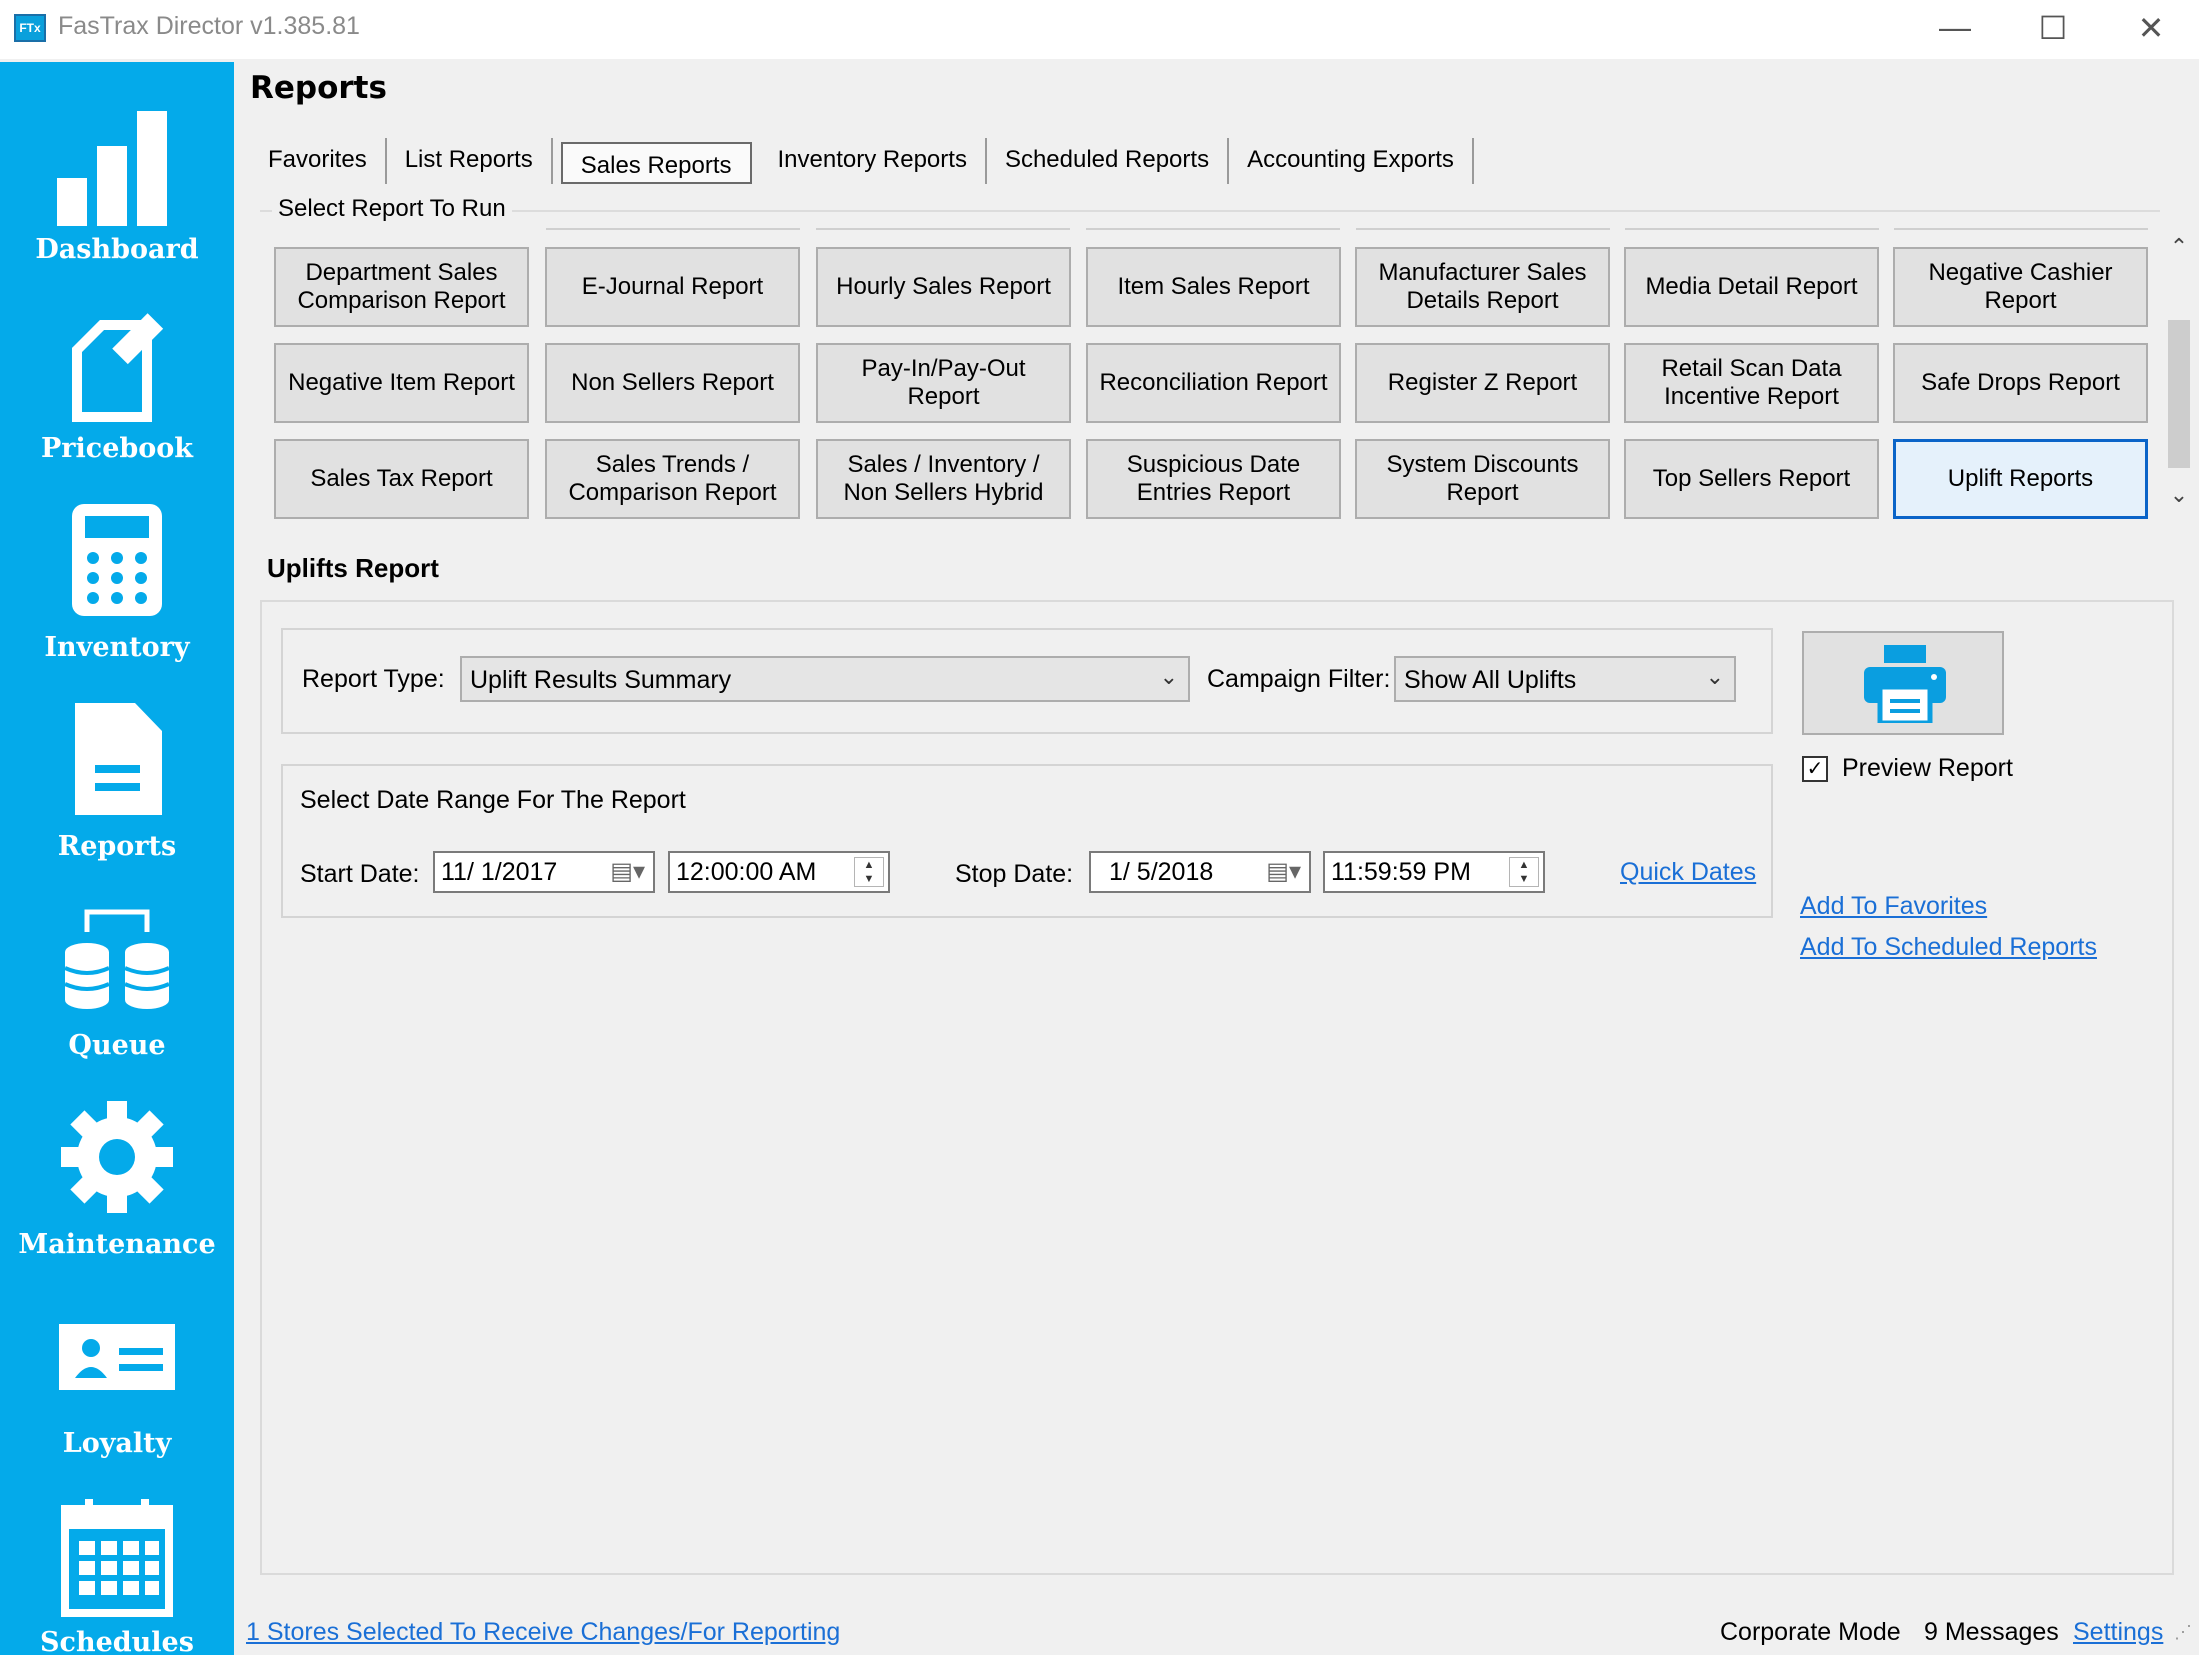 Image resolution: width=2199 pixels, height=1655 pixels. I want to click on preview-report-label: Preview Report, so click(1927, 768).